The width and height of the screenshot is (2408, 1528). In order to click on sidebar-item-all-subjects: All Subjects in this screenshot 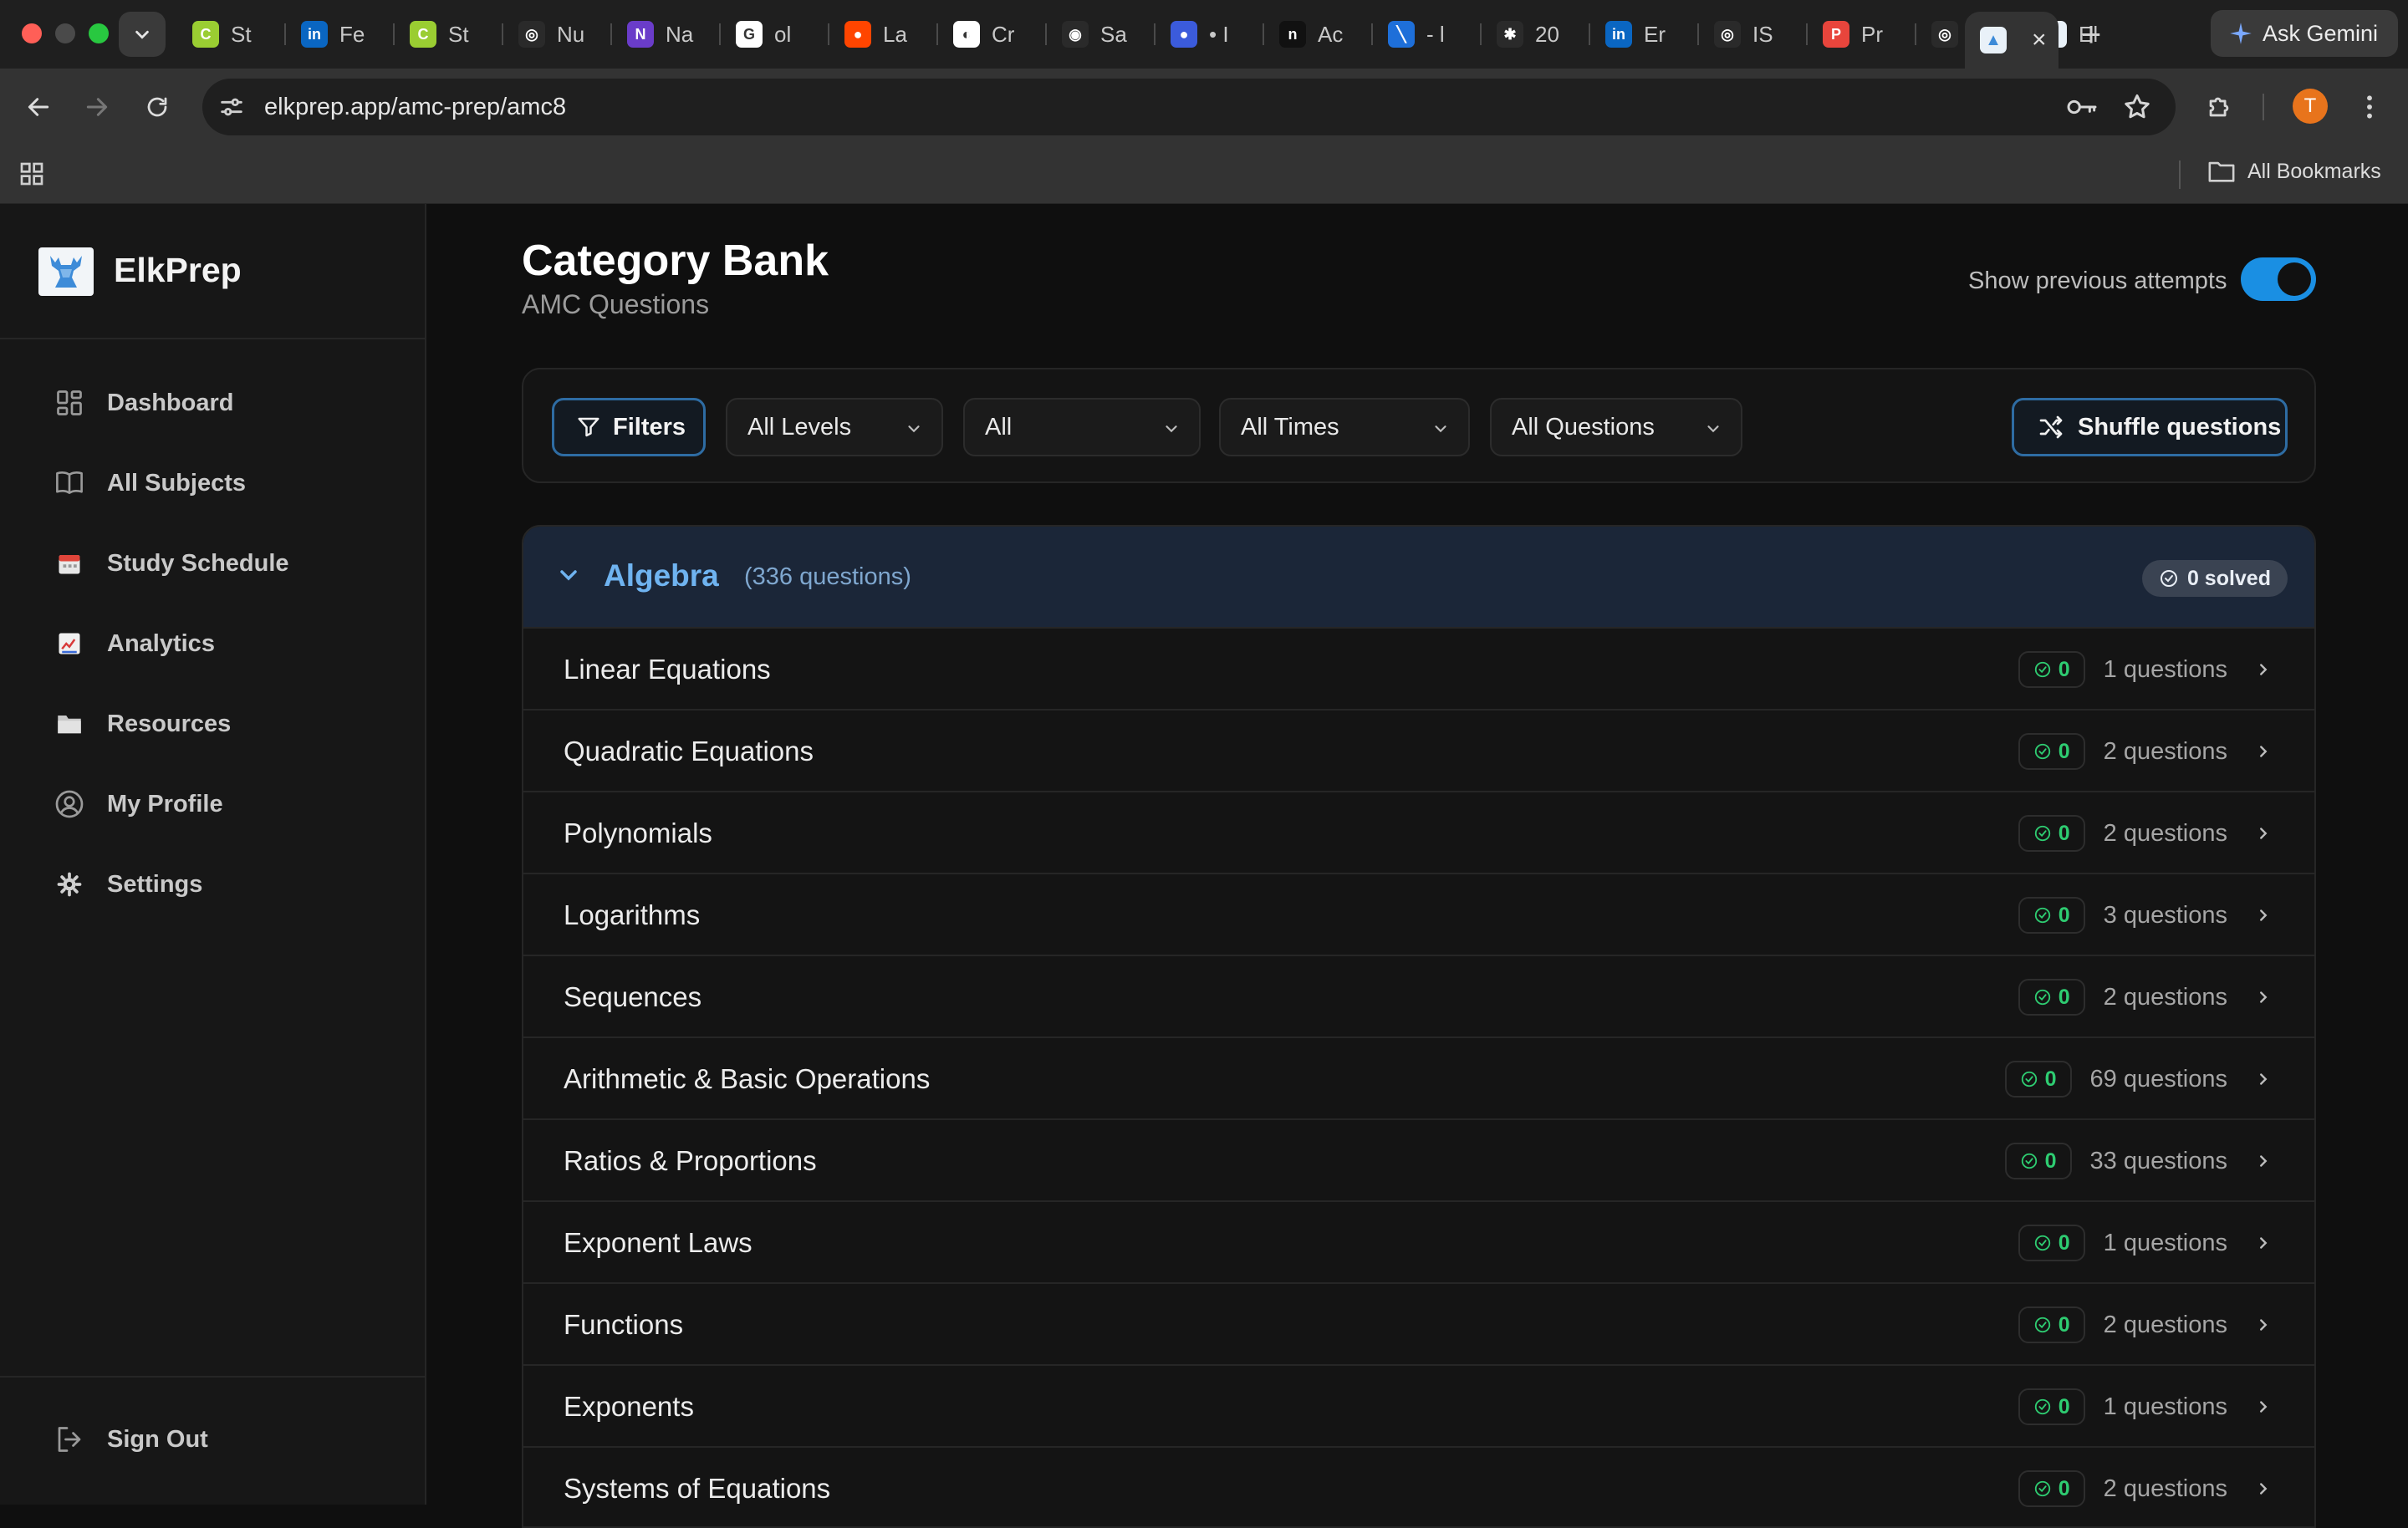, I will do `click(150, 483)`.